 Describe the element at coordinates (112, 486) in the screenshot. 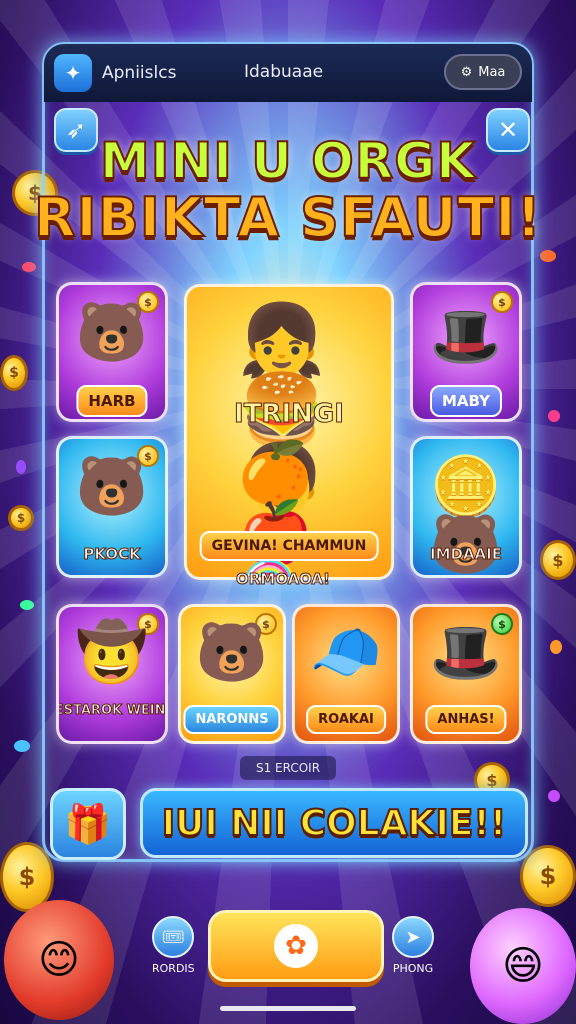

I see `bear-coins-icon: 🐻` at that location.